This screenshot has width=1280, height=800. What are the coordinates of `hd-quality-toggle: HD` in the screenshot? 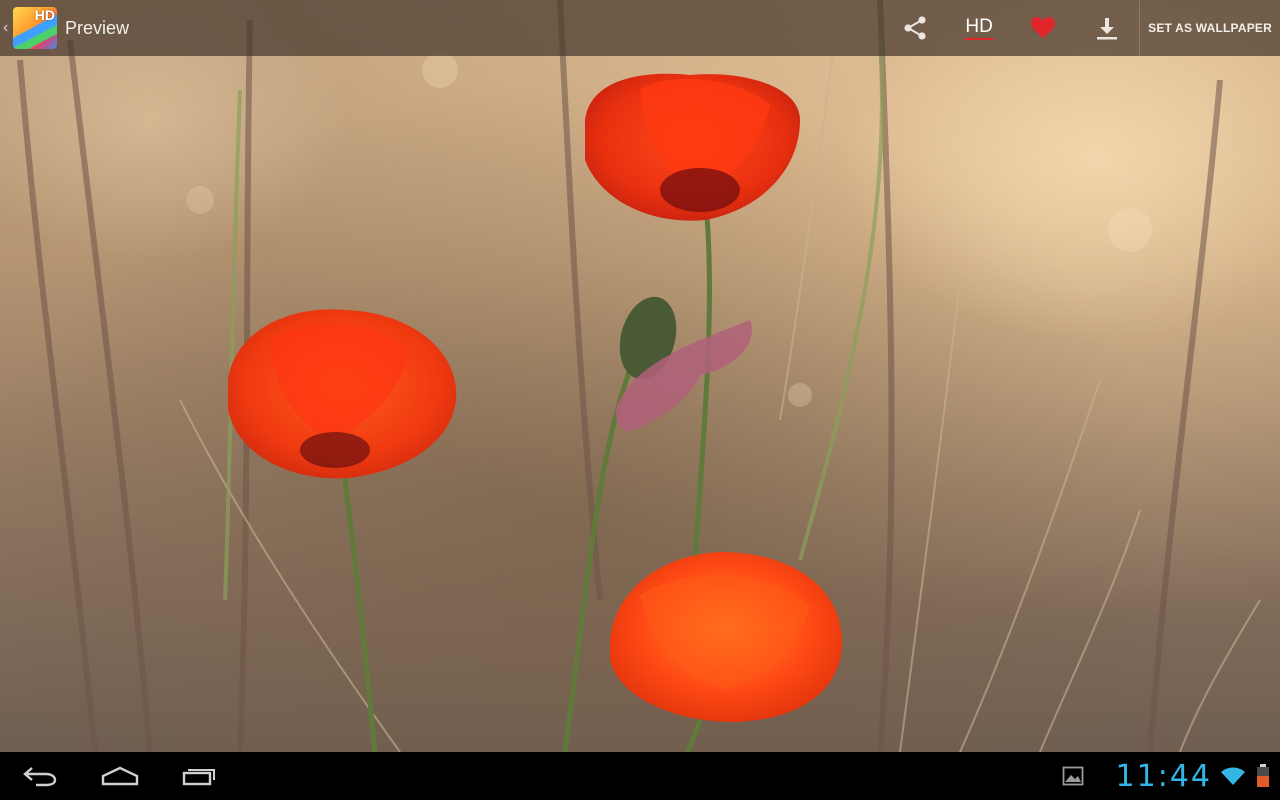 It's located at (979, 28).